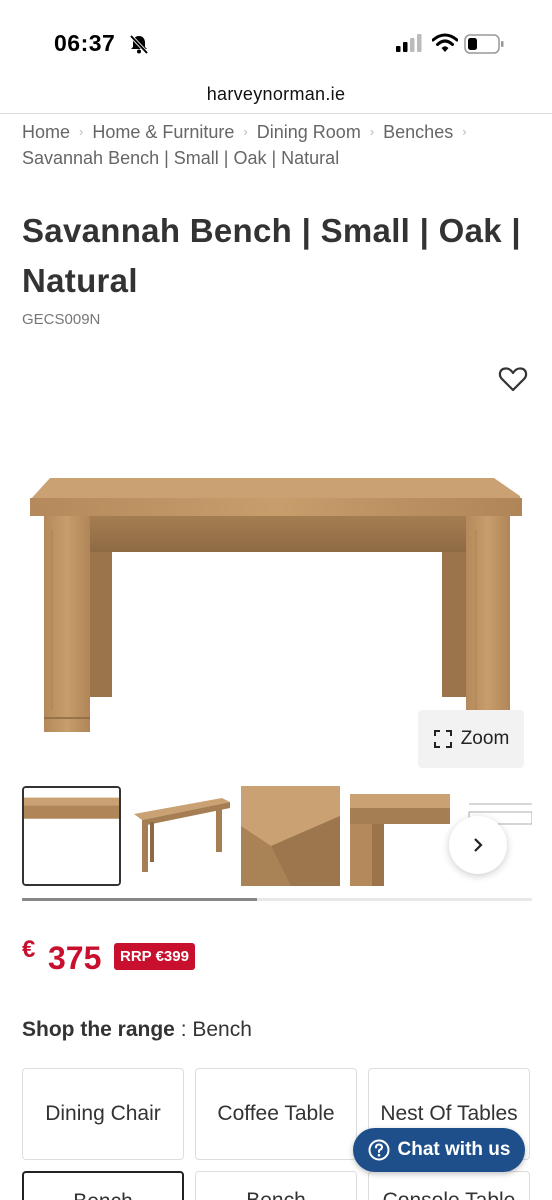 The height and width of the screenshot is (1200, 552). I want to click on price-amount: 375, so click(75, 958).